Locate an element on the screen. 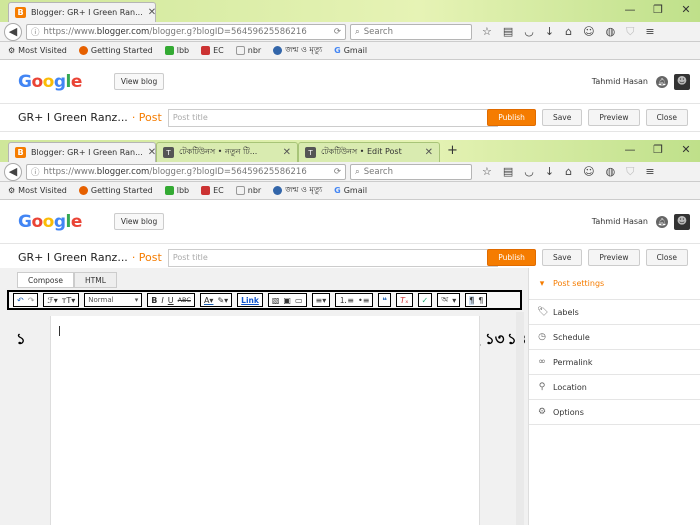 The width and height of the screenshot is (700, 525). reading-list-icon: ▤ is located at coordinates (508, 31).